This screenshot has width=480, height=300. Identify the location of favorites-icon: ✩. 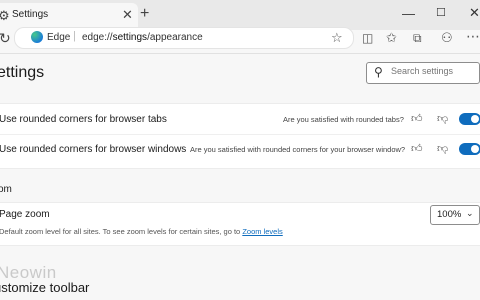
(391, 38).